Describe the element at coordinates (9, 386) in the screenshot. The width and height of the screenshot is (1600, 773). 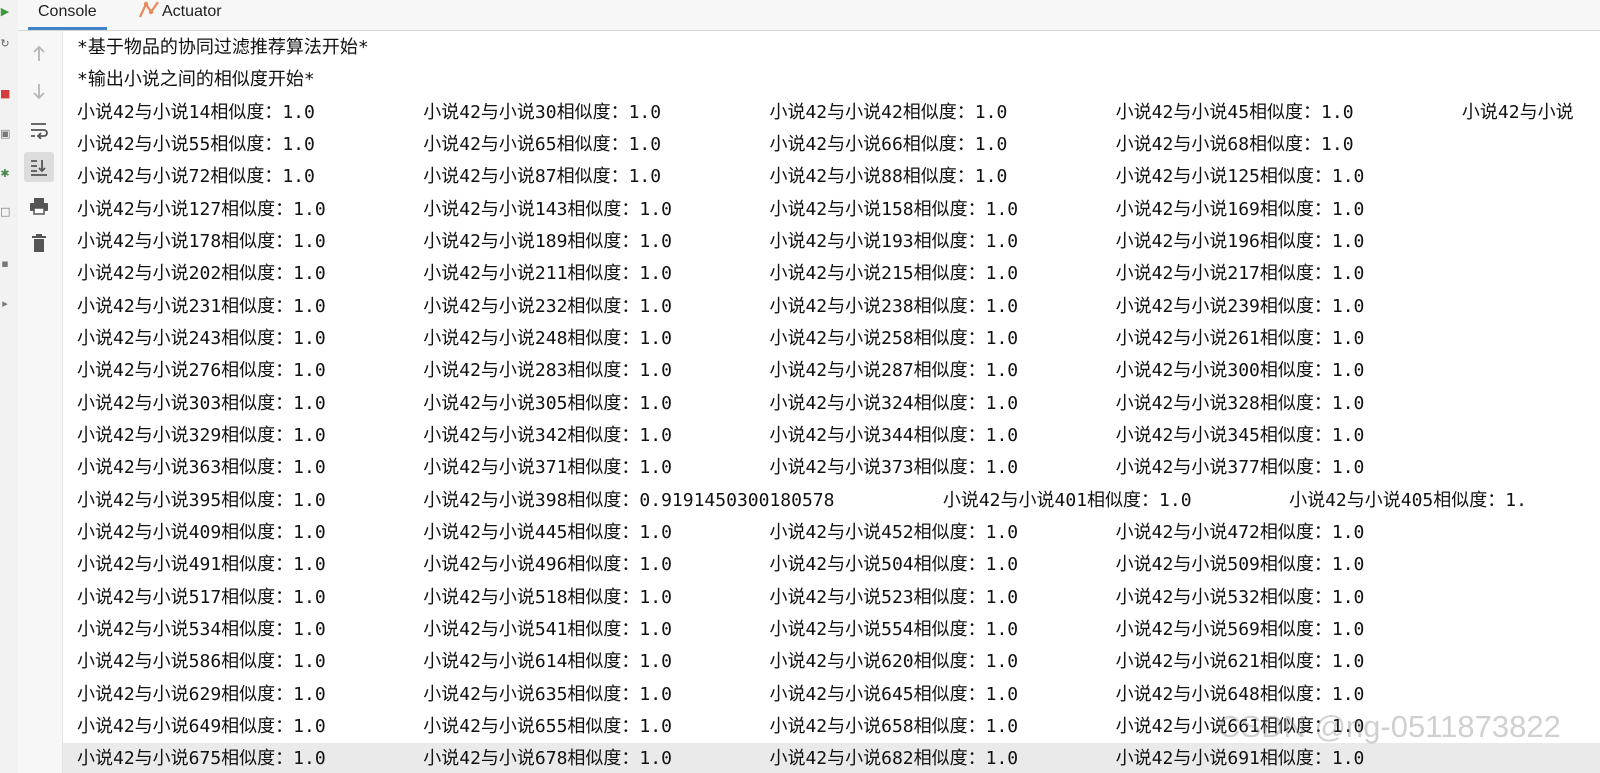
I see `left-edge-strip: ▶ ↻ ■ ▣ ✱ □ ▪ ▸` at that location.